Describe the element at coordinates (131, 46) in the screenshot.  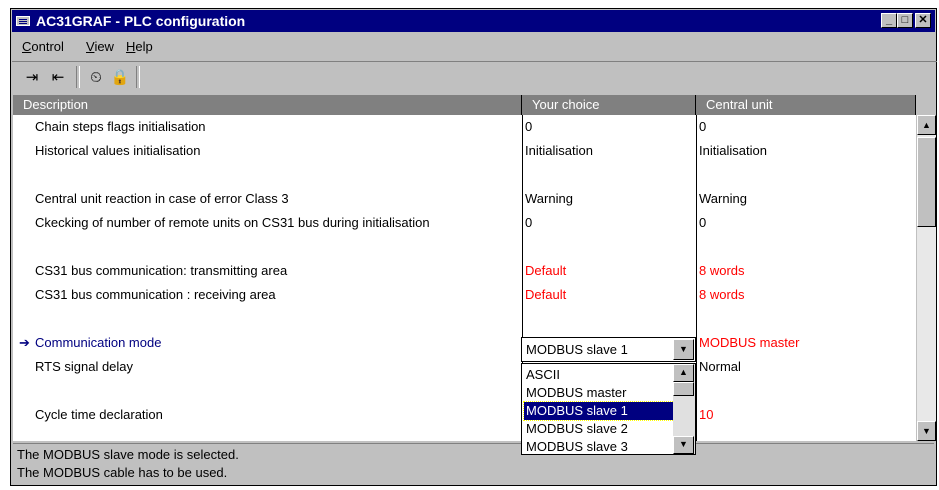
I see `menu-help-accel: H` at that location.